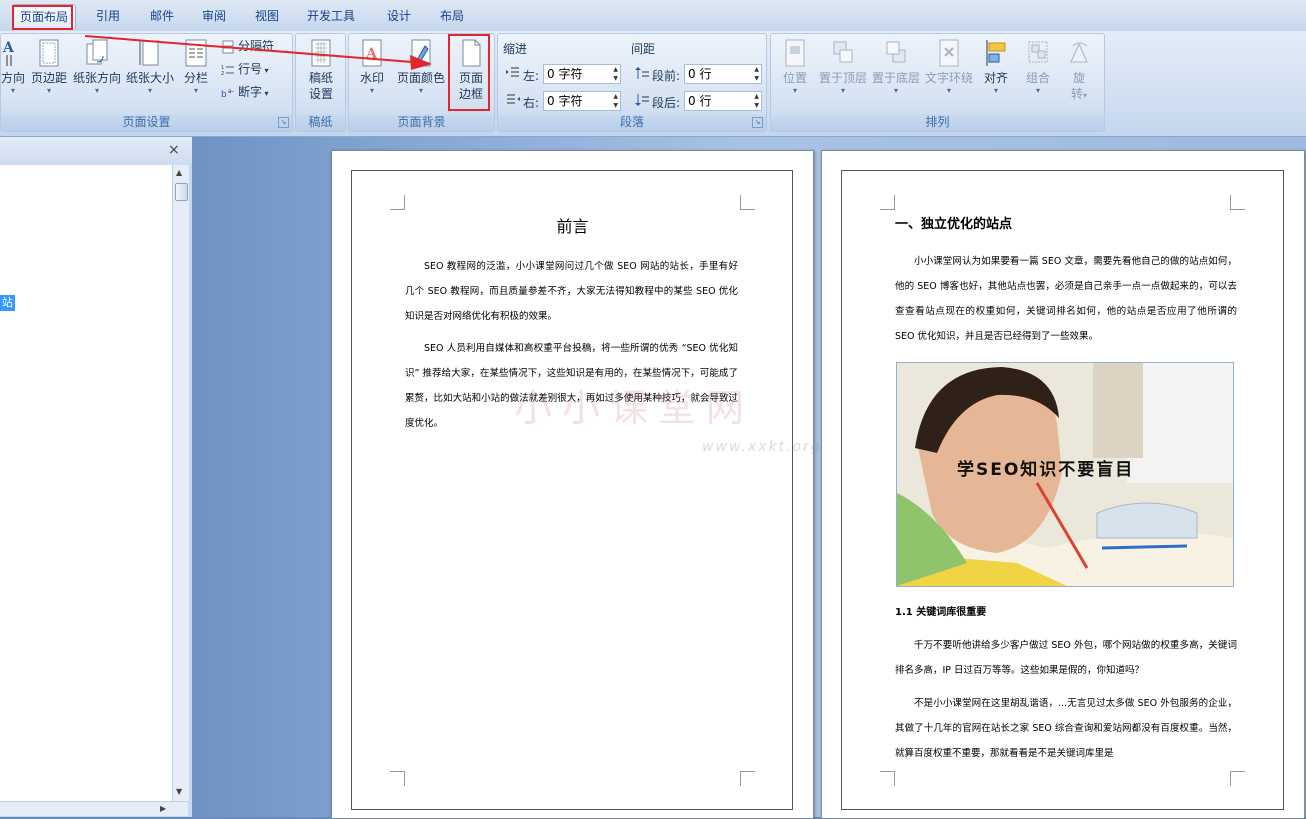 Image resolution: width=1306 pixels, height=819 pixels. What do you see at coordinates (320, 122) in the screenshot?
I see `group-label-manuscript: 稿纸` at bounding box center [320, 122].